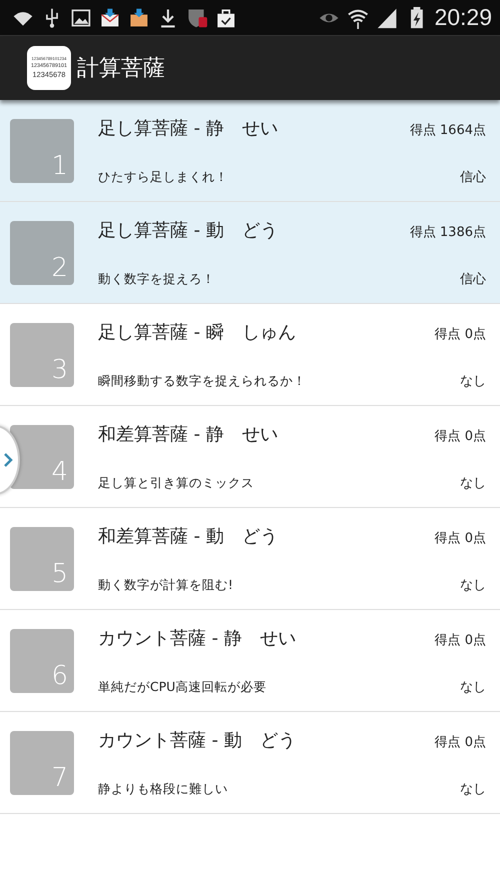 The image size is (500, 889). I want to click on chevron-right-icon, so click(8, 460).